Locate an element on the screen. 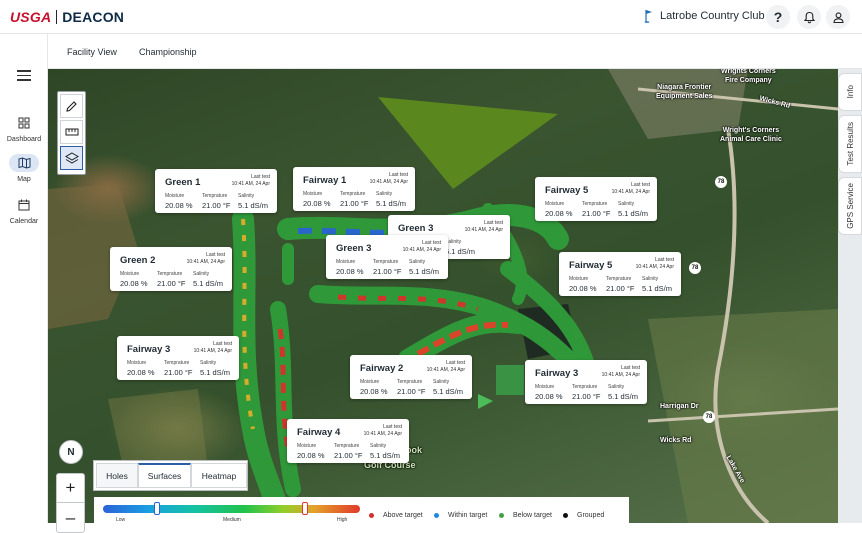 This screenshot has height=533, width=862. brand-usga: USGA is located at coordinates (31, 17).